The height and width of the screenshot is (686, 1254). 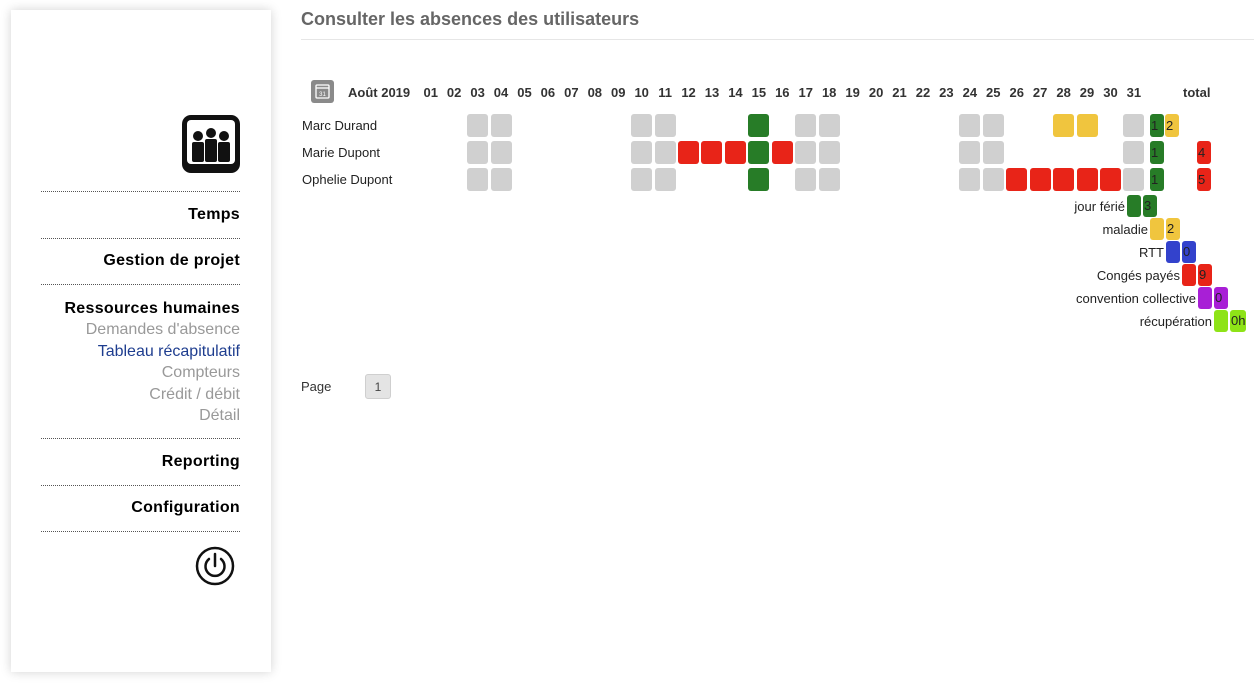 What do you see at coordinates (1134, 92) in the screenshot?
I see `day-header: 31` at bounding box center [1134, 92].